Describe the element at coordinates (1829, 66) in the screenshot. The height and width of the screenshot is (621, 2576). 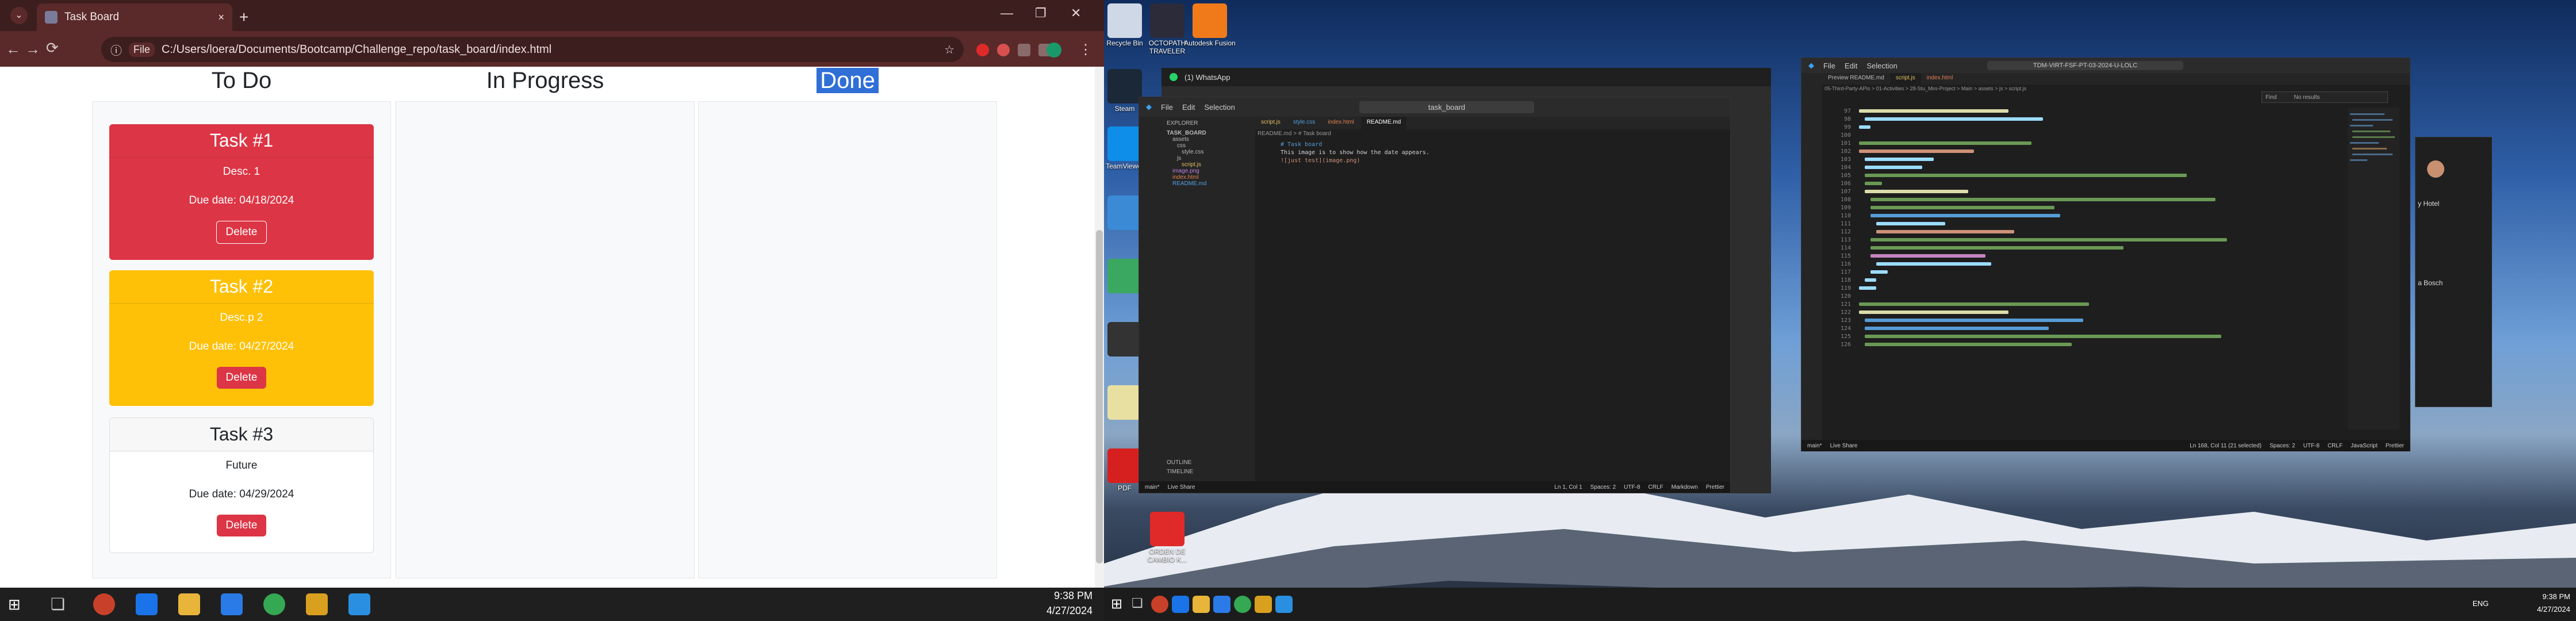
I see `menu-item: File` at that location.